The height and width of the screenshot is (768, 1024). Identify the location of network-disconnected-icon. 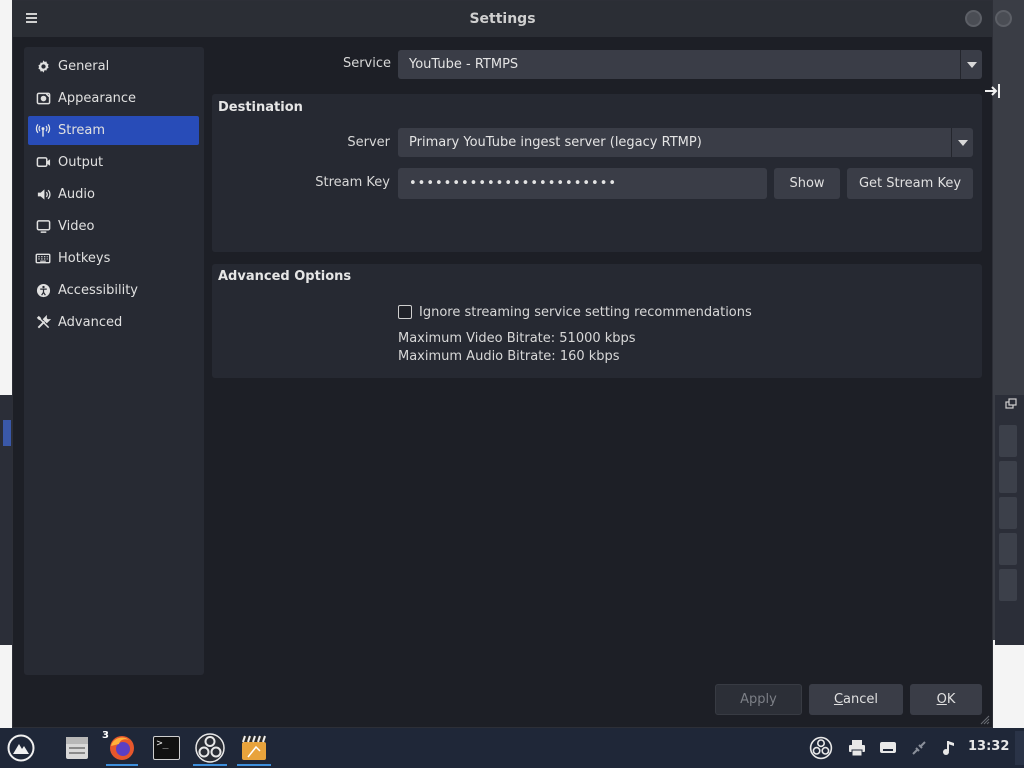
(919, 748).